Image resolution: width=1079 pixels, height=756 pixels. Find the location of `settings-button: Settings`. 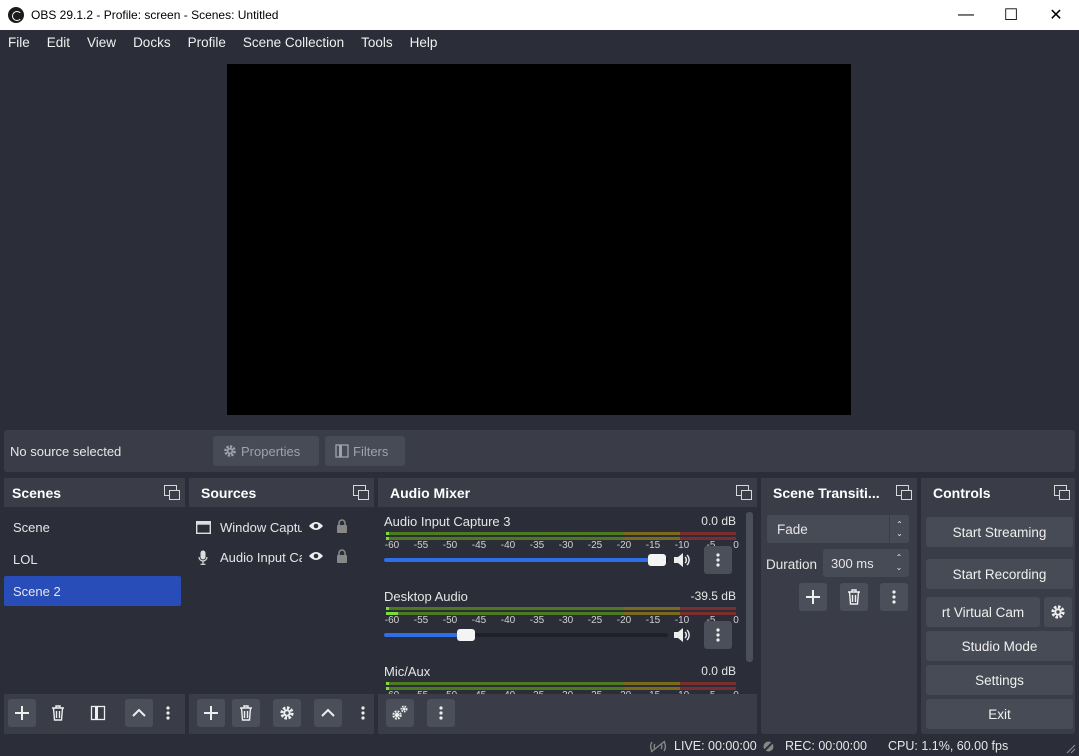

settings-button: Settings is located at coordinates (999, 680).